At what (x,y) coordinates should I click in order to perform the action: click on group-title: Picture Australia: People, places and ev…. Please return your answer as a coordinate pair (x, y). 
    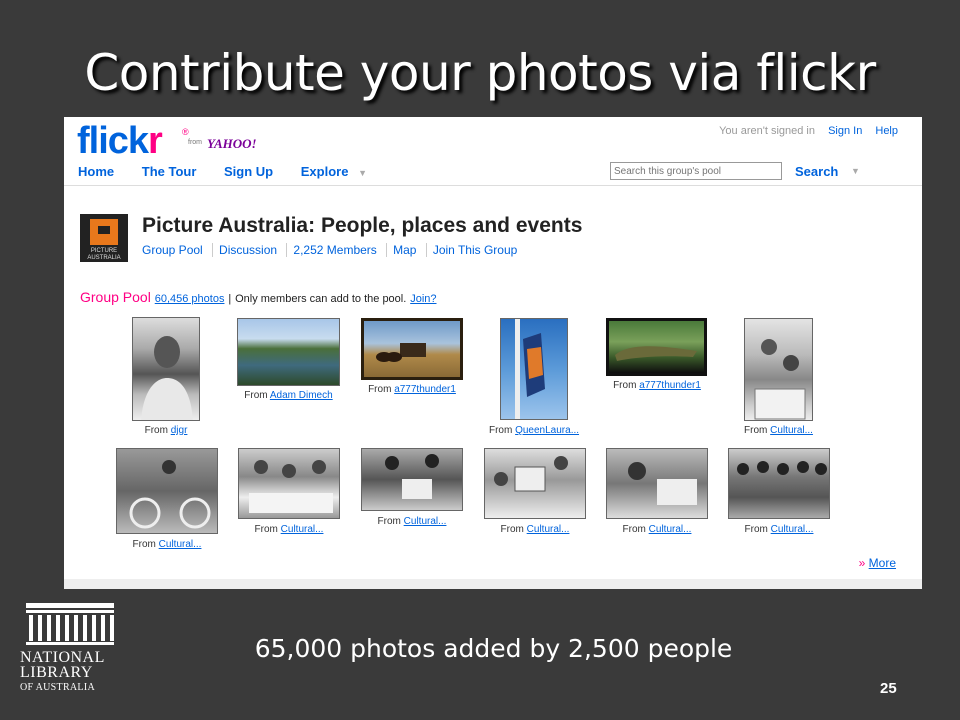
    Looking at the image, I should click on (362, 225).